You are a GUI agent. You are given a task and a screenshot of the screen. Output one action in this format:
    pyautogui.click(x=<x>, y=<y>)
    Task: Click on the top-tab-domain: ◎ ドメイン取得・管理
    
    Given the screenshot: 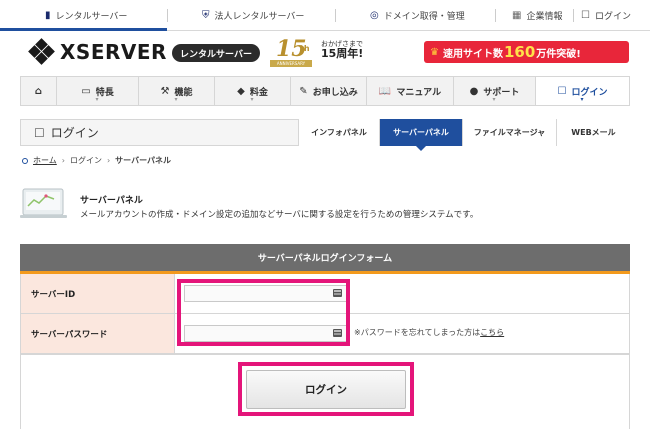 What is the action you would take?
    pyautogui.click(x=417, y=15)
    